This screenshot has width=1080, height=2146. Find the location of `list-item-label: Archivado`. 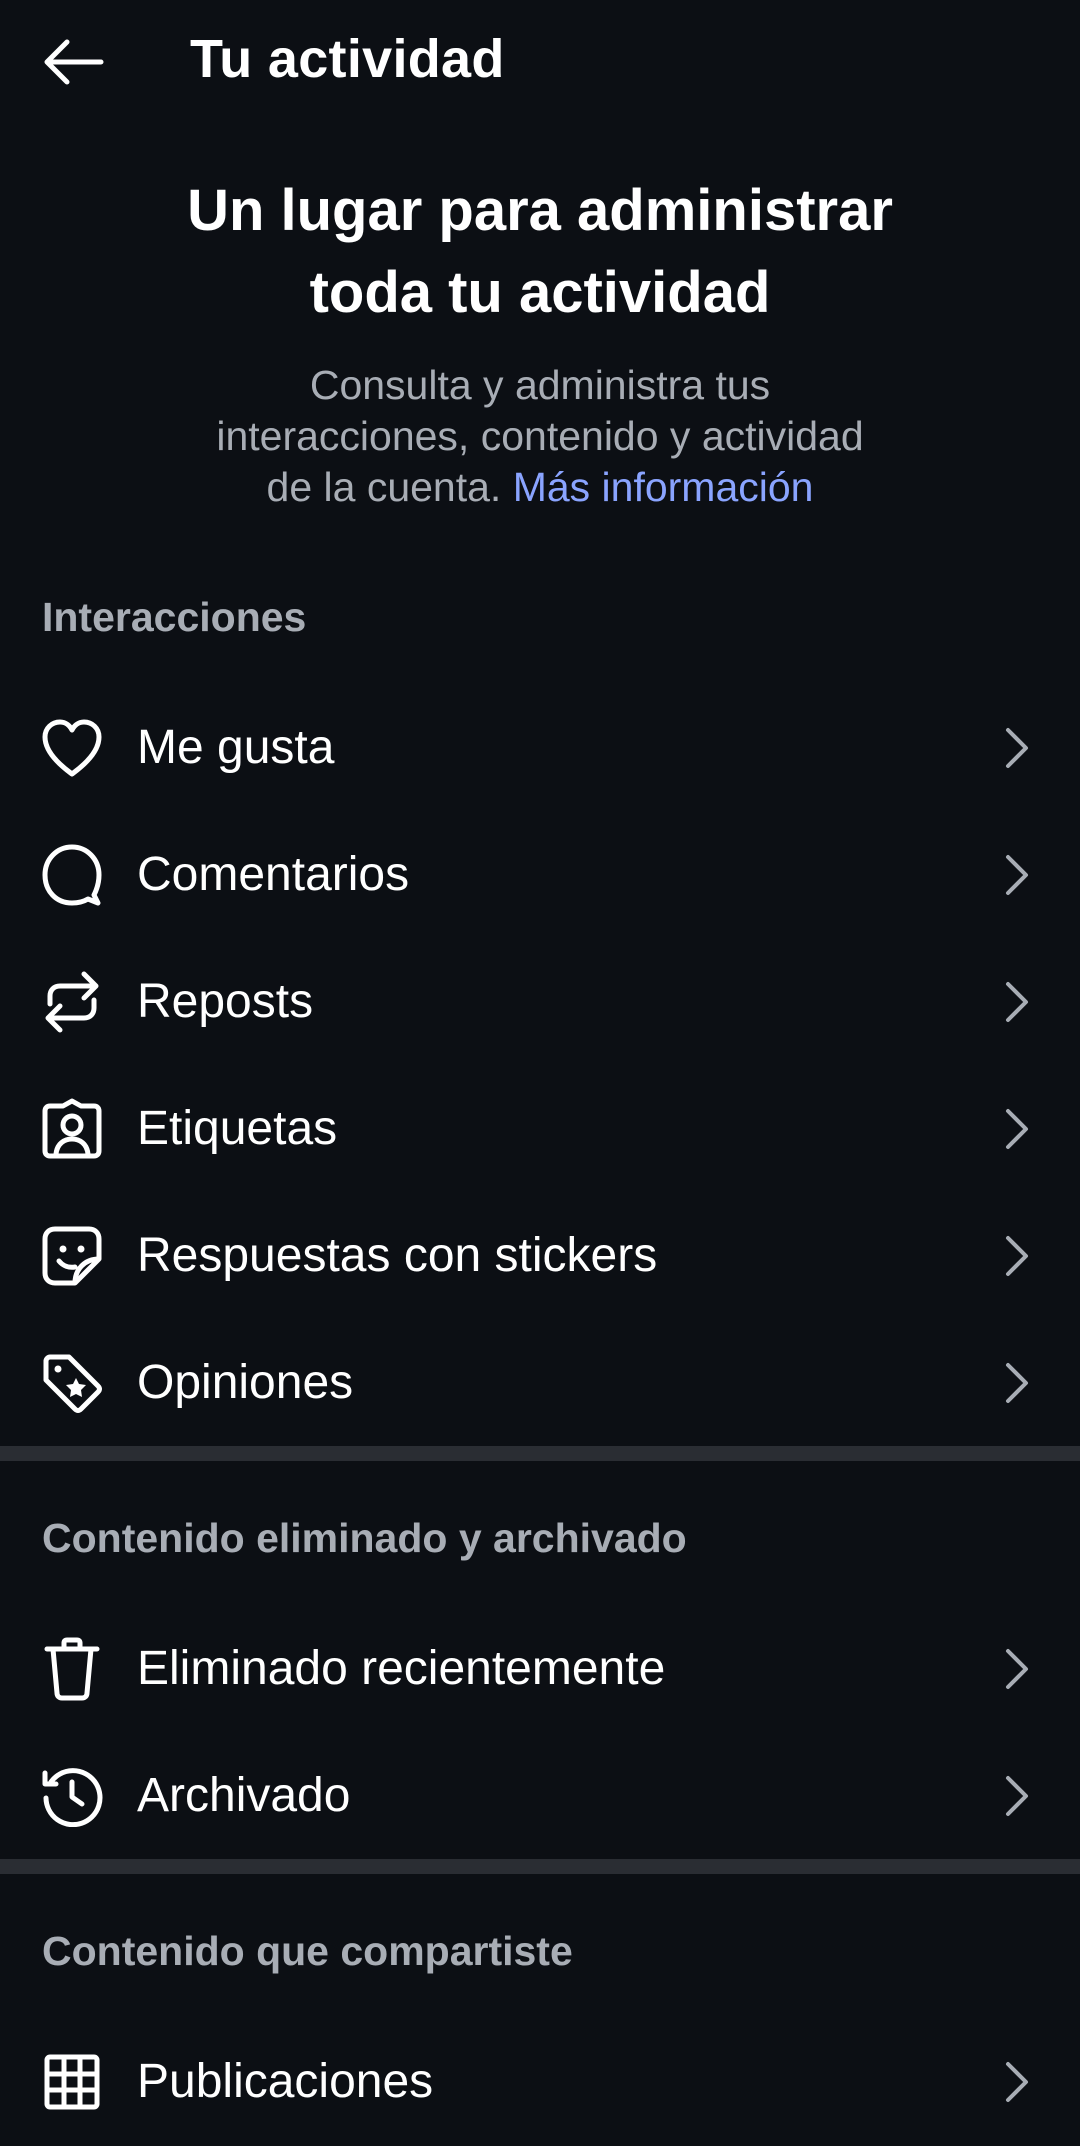

list-item-label: Archivado is located at coordinates (244, 1795).